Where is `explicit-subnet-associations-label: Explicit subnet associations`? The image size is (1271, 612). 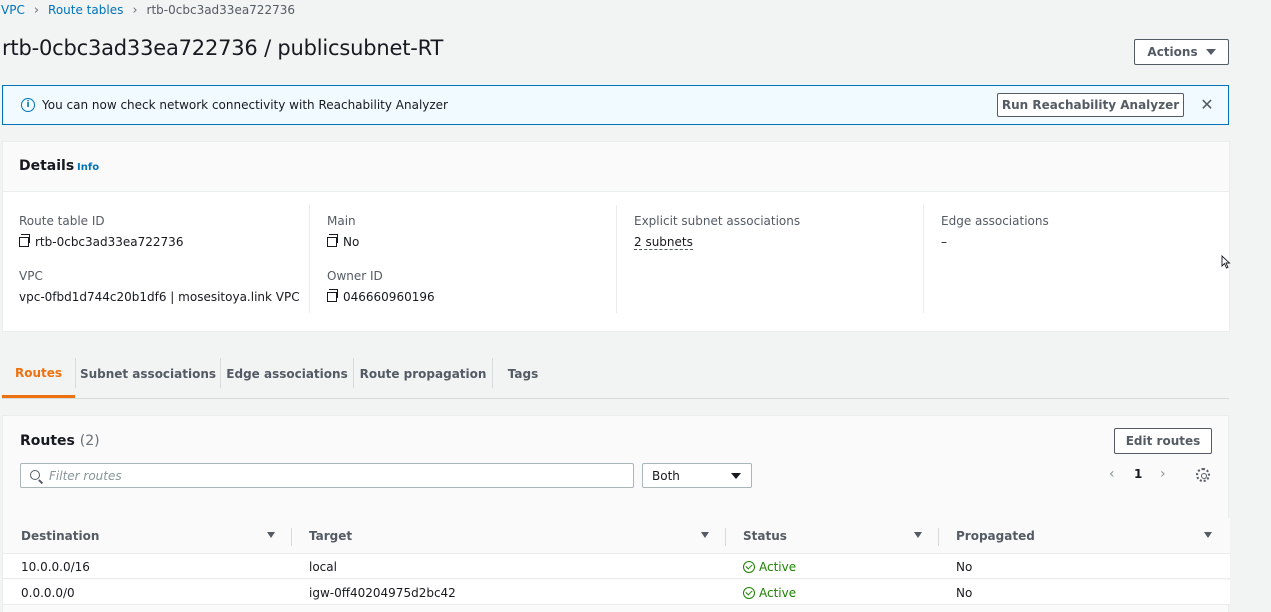
explicit-subnet-associations-label: Explicit subnet associations is located at coordinates (717, 221).